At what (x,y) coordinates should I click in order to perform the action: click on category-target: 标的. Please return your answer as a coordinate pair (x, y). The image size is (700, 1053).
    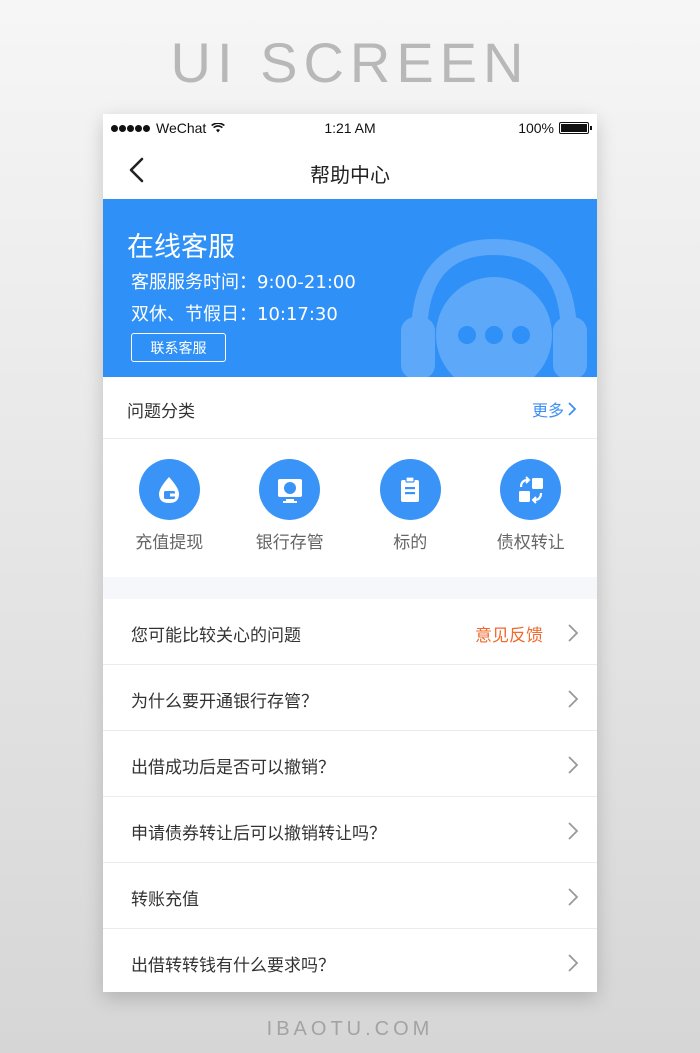
    Looking at the image, I should click on (410, 508).